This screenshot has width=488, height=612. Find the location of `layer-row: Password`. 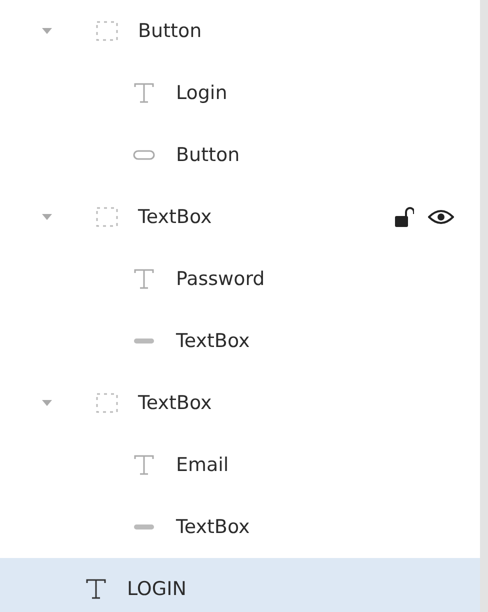

layer-row: Password is located at coordinates (240, 279).